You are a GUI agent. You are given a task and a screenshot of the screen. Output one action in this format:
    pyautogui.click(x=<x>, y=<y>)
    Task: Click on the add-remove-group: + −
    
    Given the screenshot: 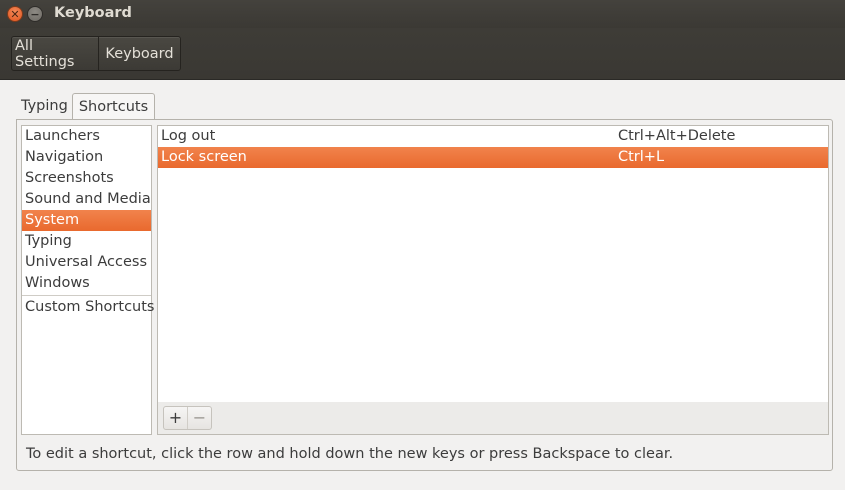 What is the action you would take?
    pyautogui.click(x=187, y=418)
    